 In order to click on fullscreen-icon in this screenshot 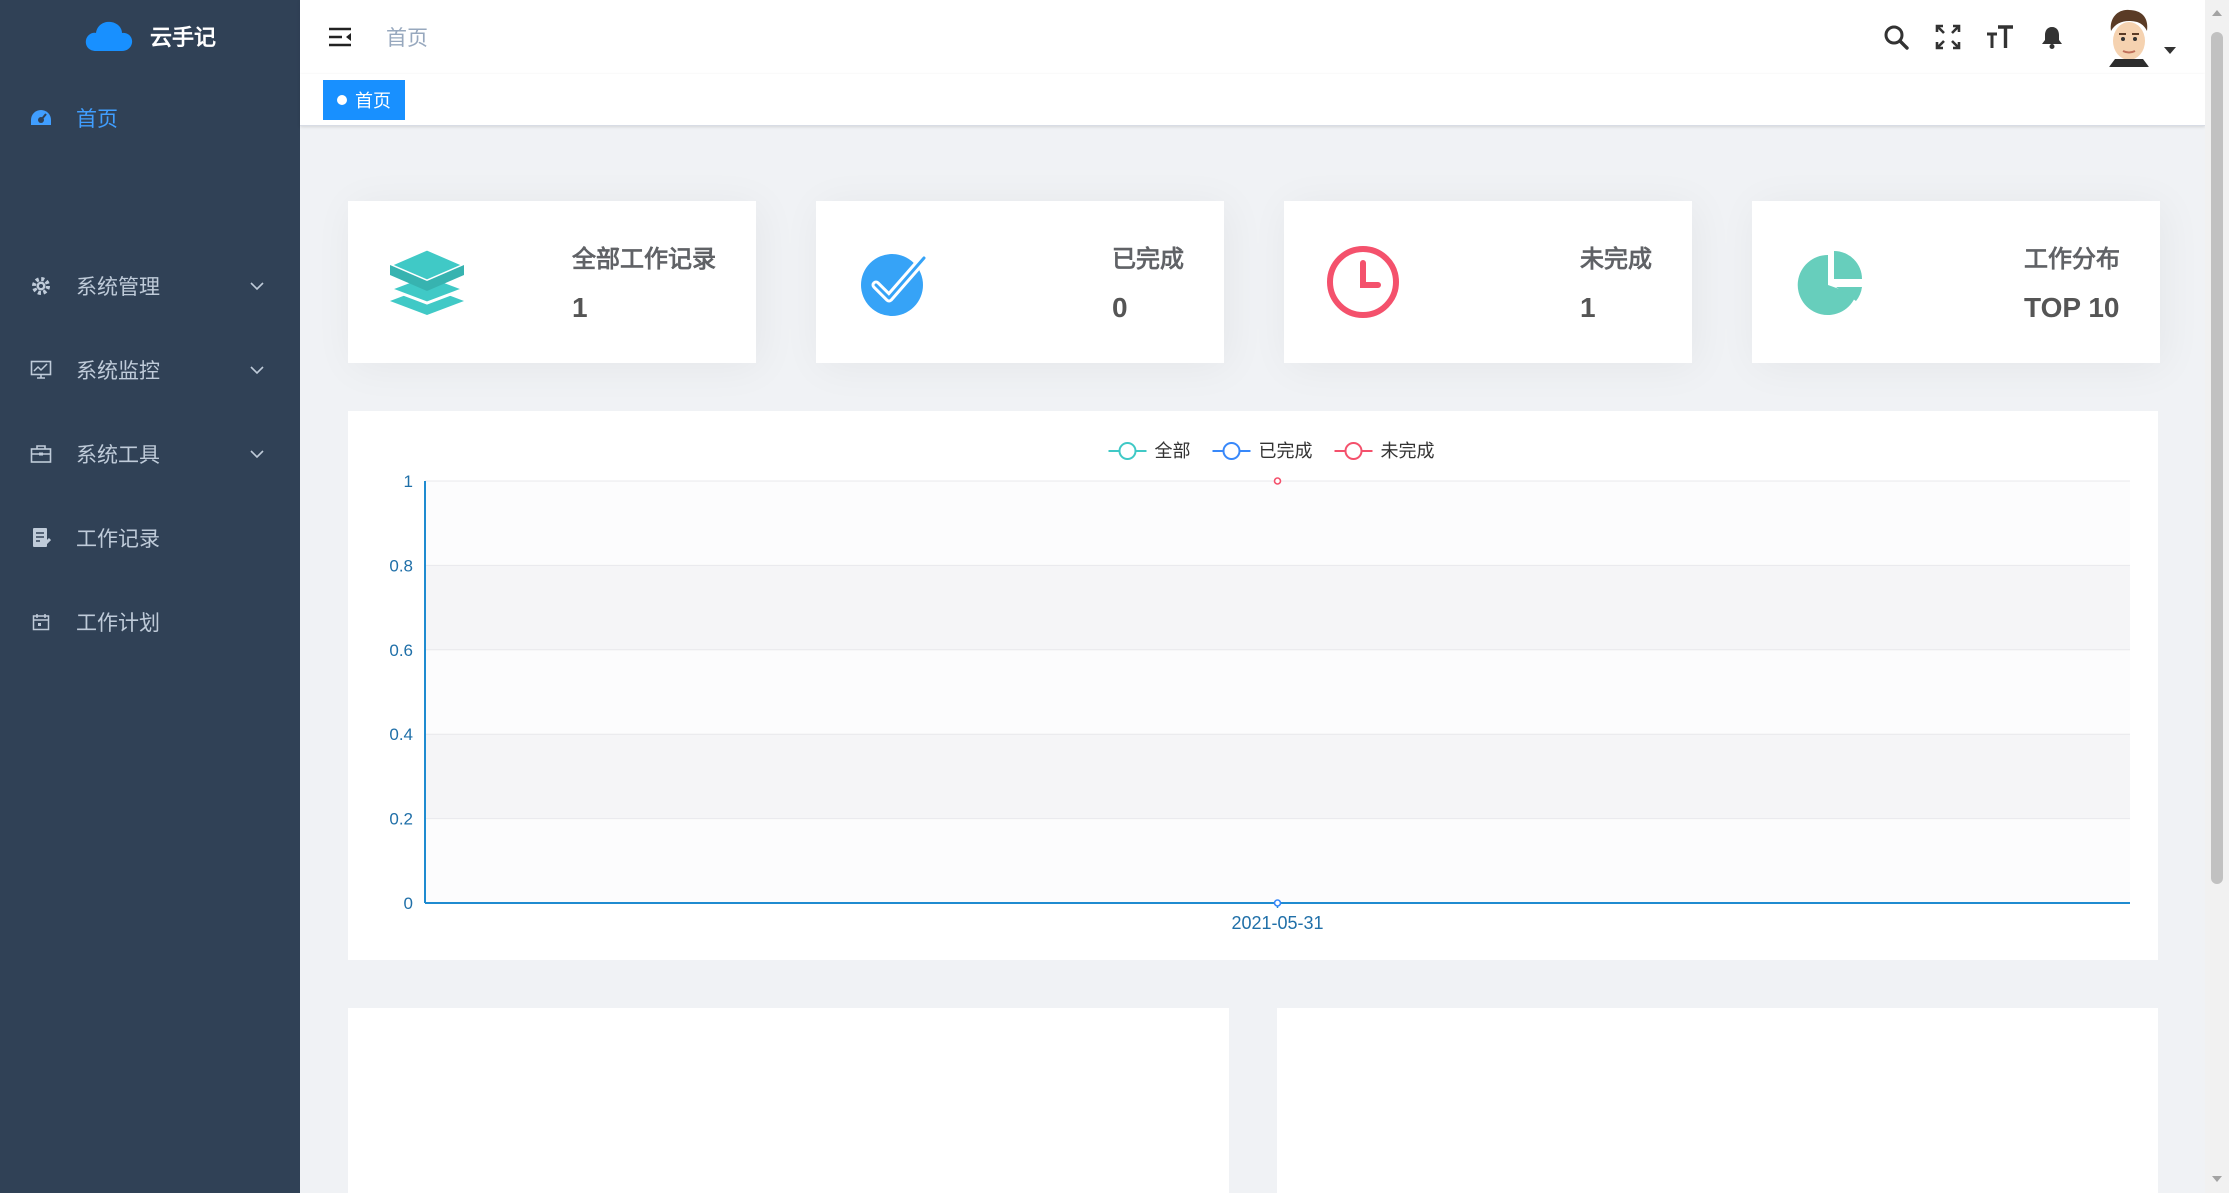, I will do `click(1948, 37)`.